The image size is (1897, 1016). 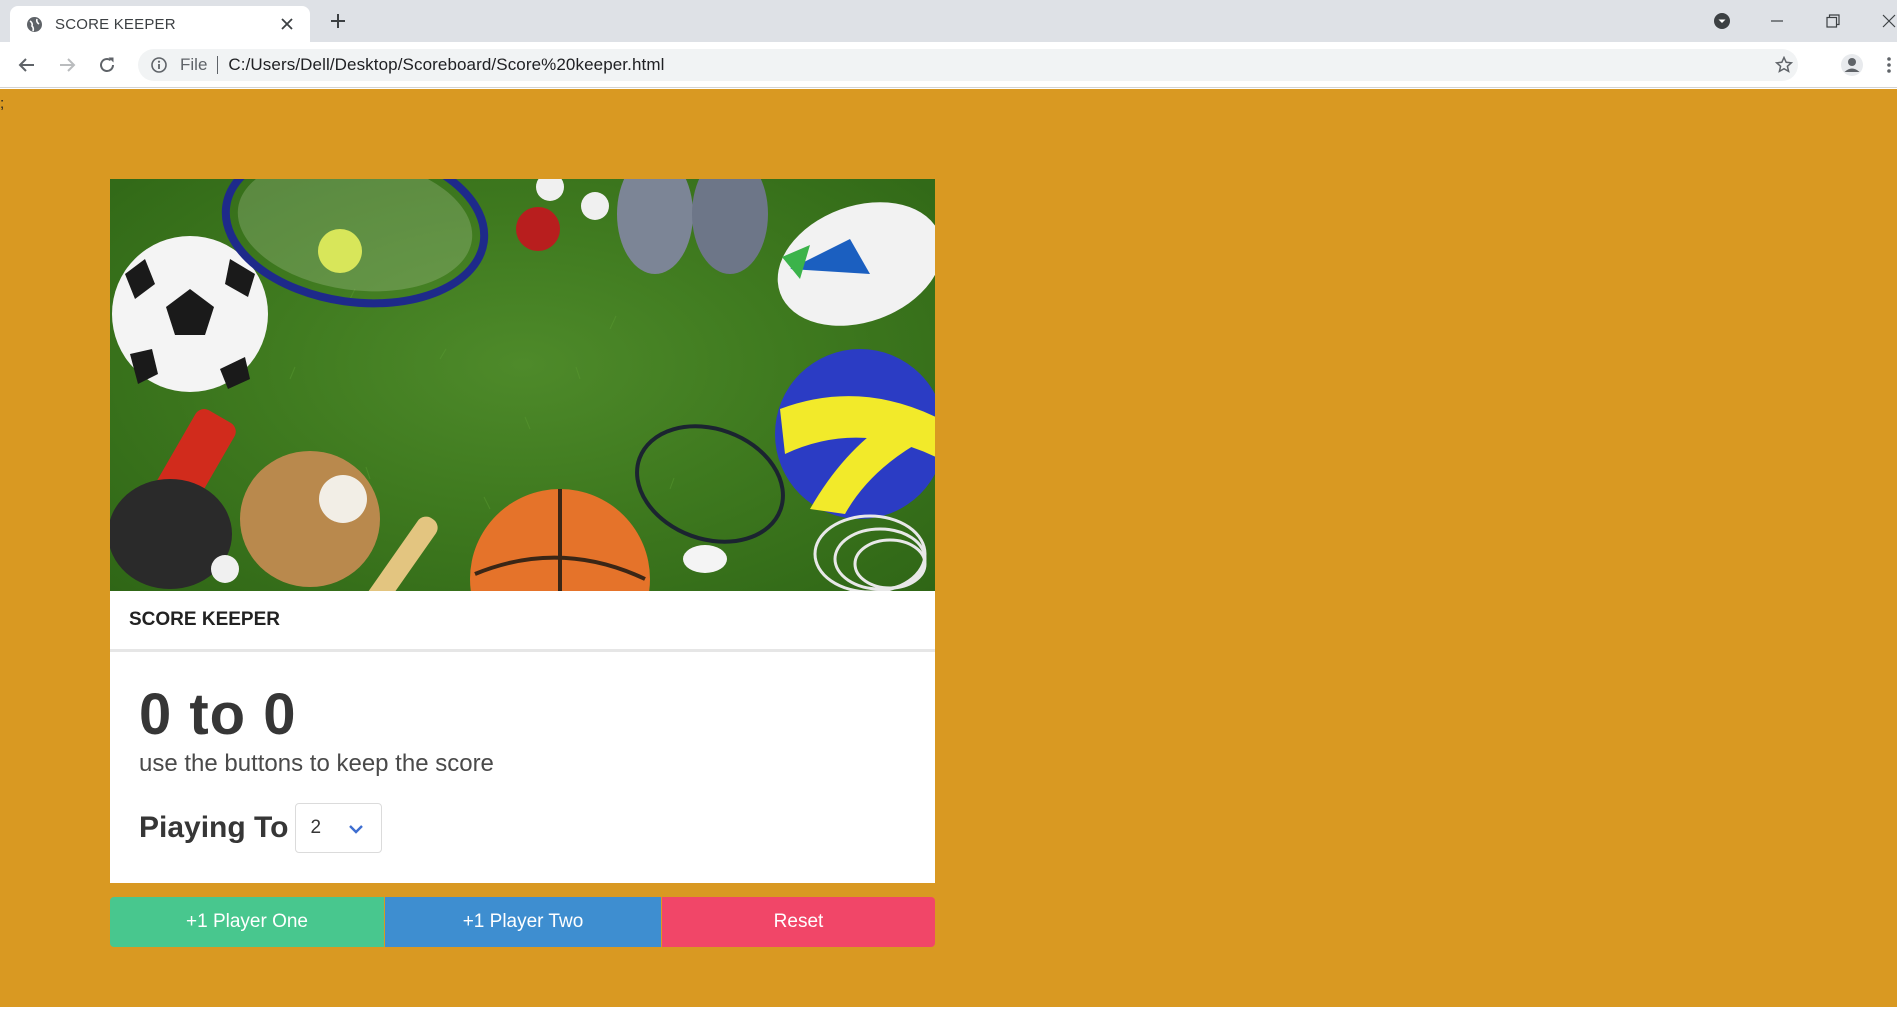 I want to click on score-display: 0 to 0, so click(x=218, y=714).